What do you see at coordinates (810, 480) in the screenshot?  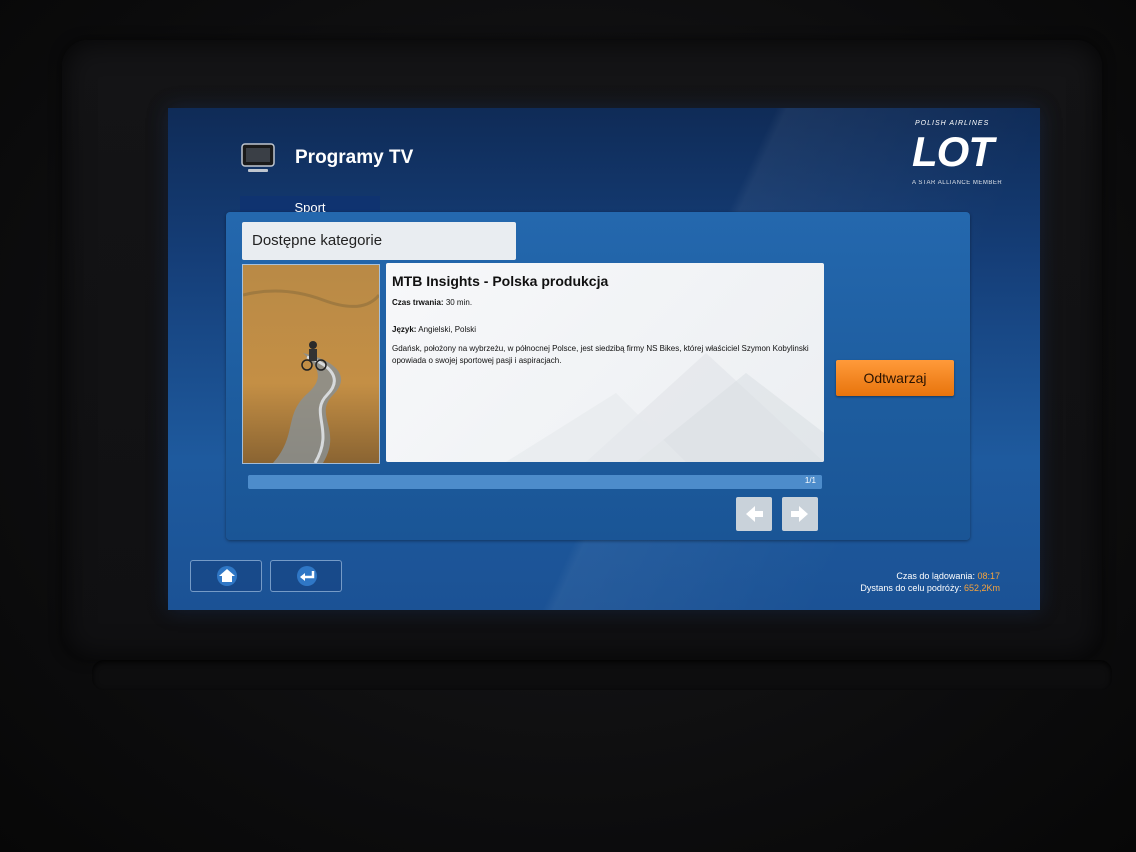 I see `page-indicator: 1/1` at bounding box center [810, 480].